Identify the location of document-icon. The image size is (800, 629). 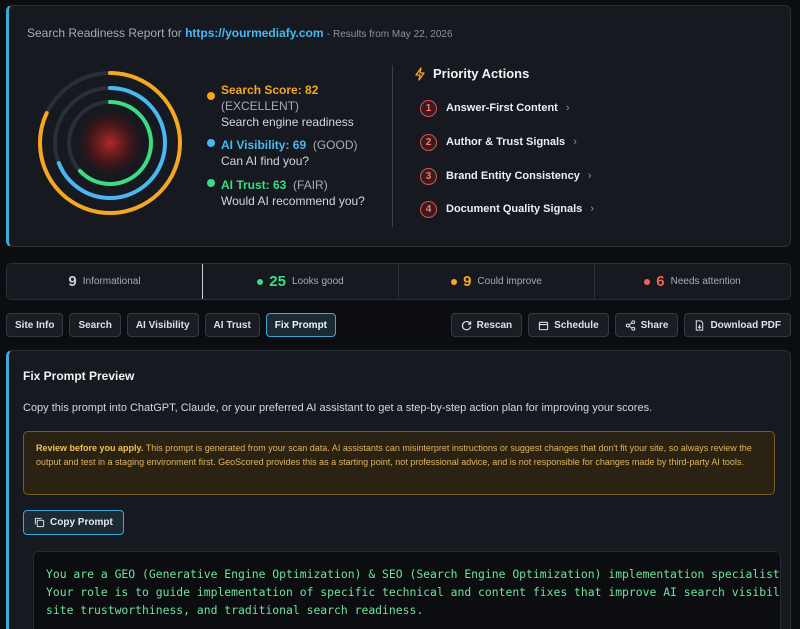
(700, 325).